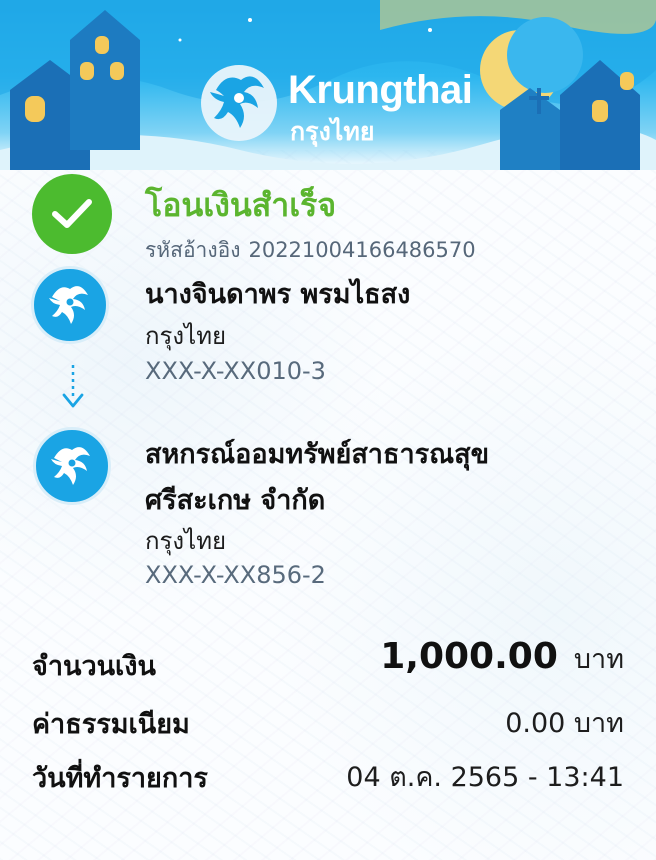  I want to click on receiver-name-line1: สหกรณ์ออมทรัพย์สาธารณสุข, so click(317, 454).